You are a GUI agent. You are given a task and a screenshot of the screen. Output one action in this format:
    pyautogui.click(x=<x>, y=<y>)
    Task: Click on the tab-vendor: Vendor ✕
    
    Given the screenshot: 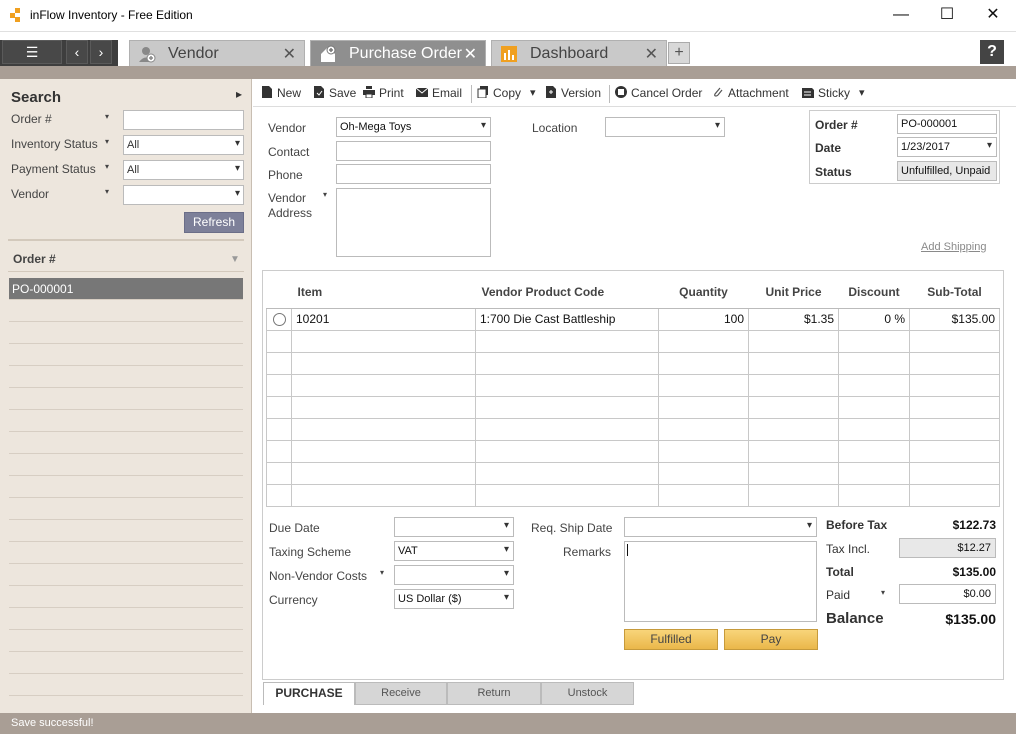 What is the action you would take?
    pyautogui.click(x=217, y=53)
    